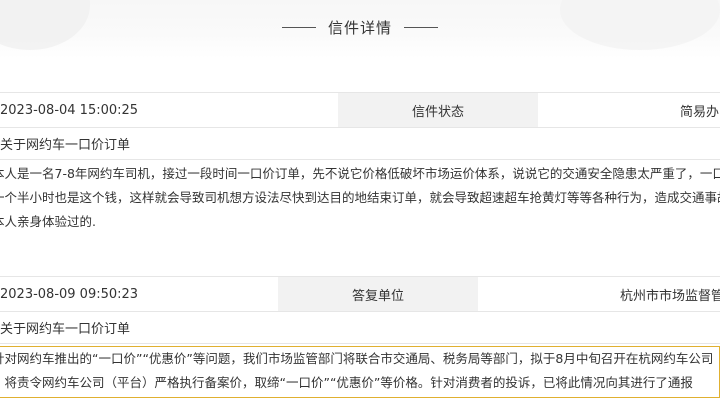 The height and width of the screenshot is (405, 720). What do you see at coordinates (69, 294) in the screenshot?
I see `reply-date: 2023-08-09 09:50:23` at bounding box center [69, 294].